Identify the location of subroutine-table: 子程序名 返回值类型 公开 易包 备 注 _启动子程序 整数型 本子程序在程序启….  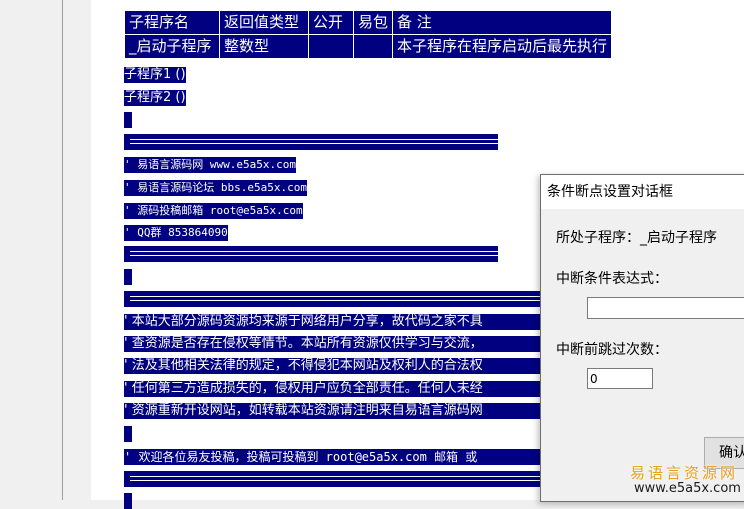
(368, 34).